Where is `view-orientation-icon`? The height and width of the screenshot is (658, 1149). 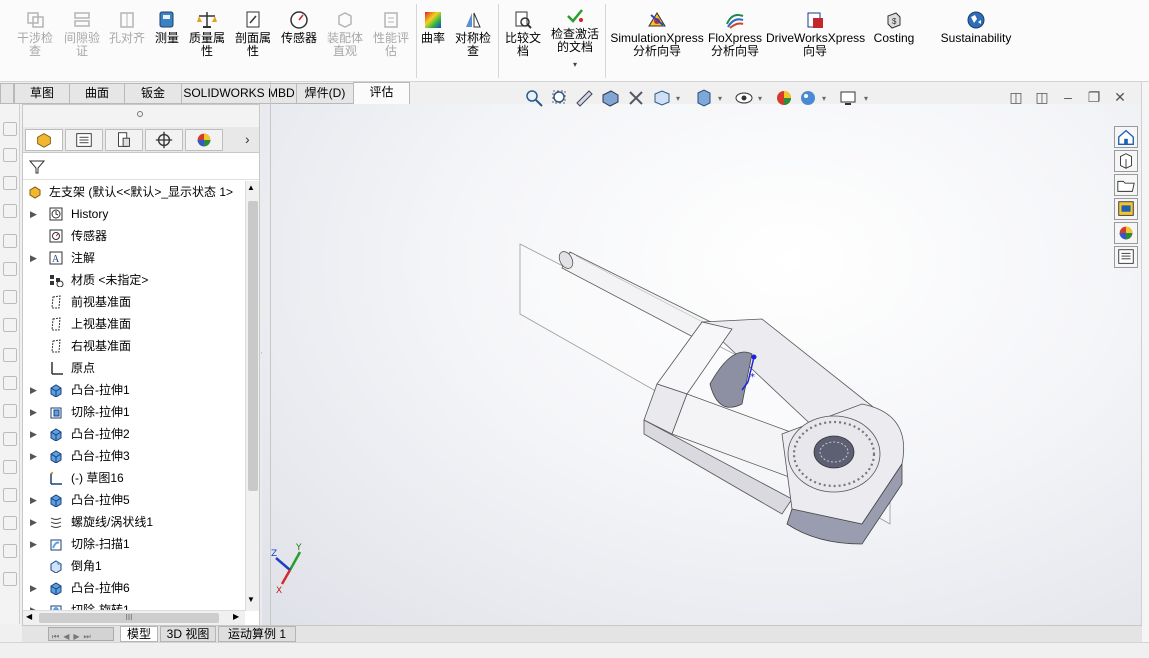
view-orientation-icon is located at coordinates (662, 98).